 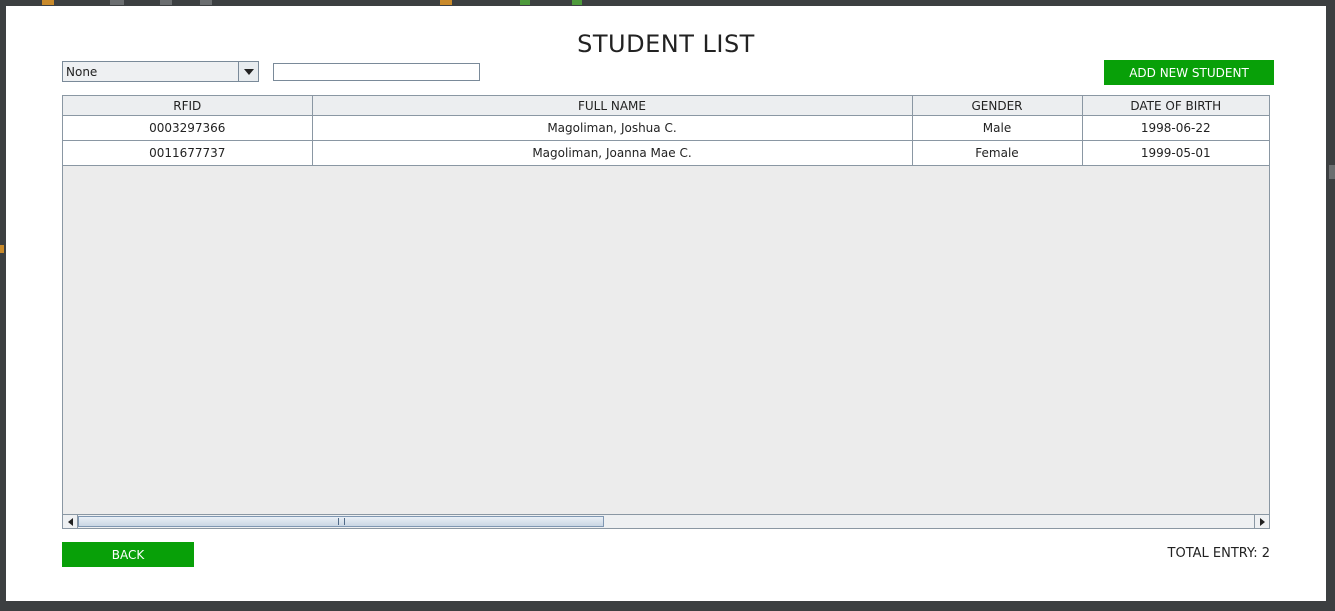 I want to click on table-header-row: RFID FULL NAME GENDER DATE OF BIRTH, so click(x=666, y=106).